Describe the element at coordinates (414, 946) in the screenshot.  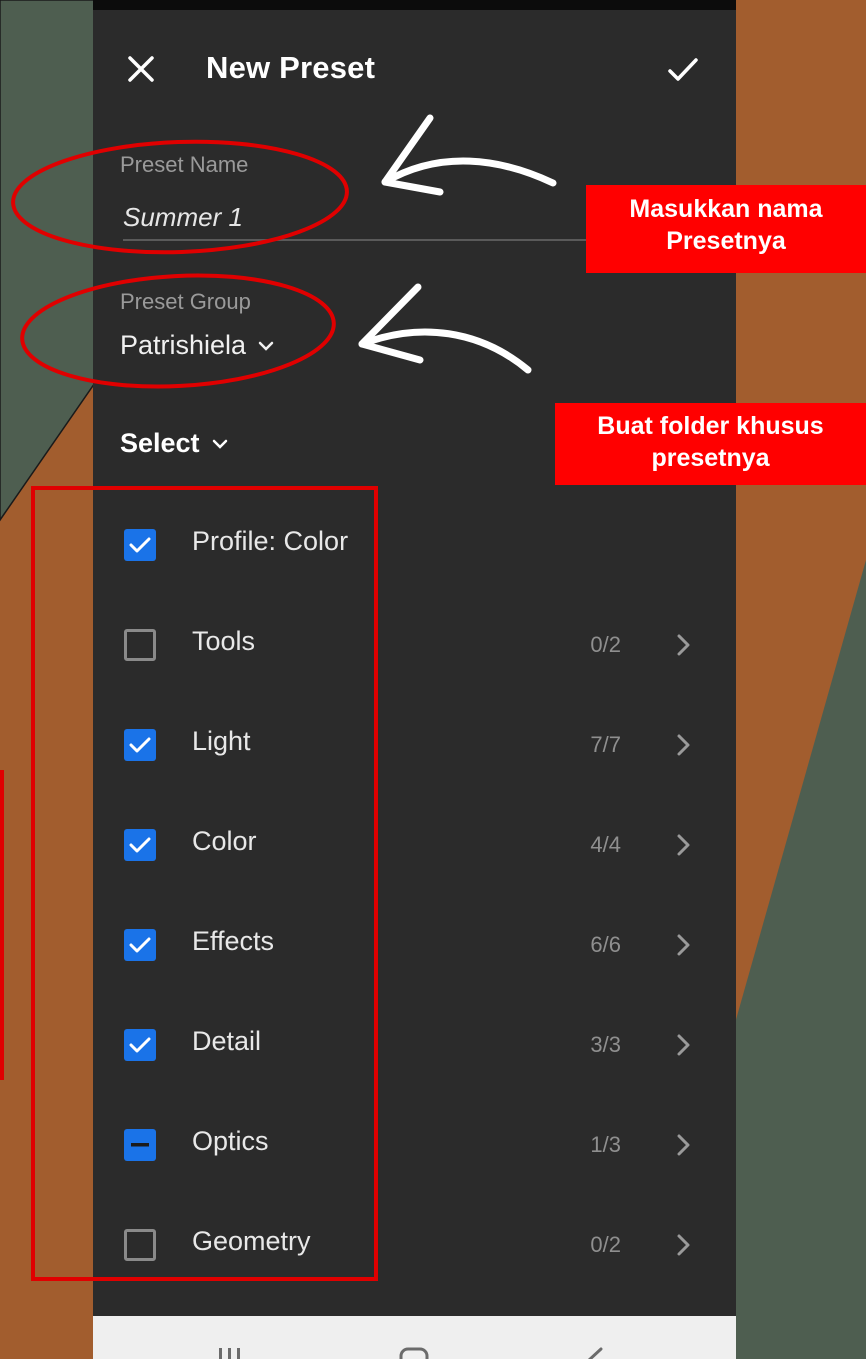
I see `settings-row: Effects 6/6` at that location.